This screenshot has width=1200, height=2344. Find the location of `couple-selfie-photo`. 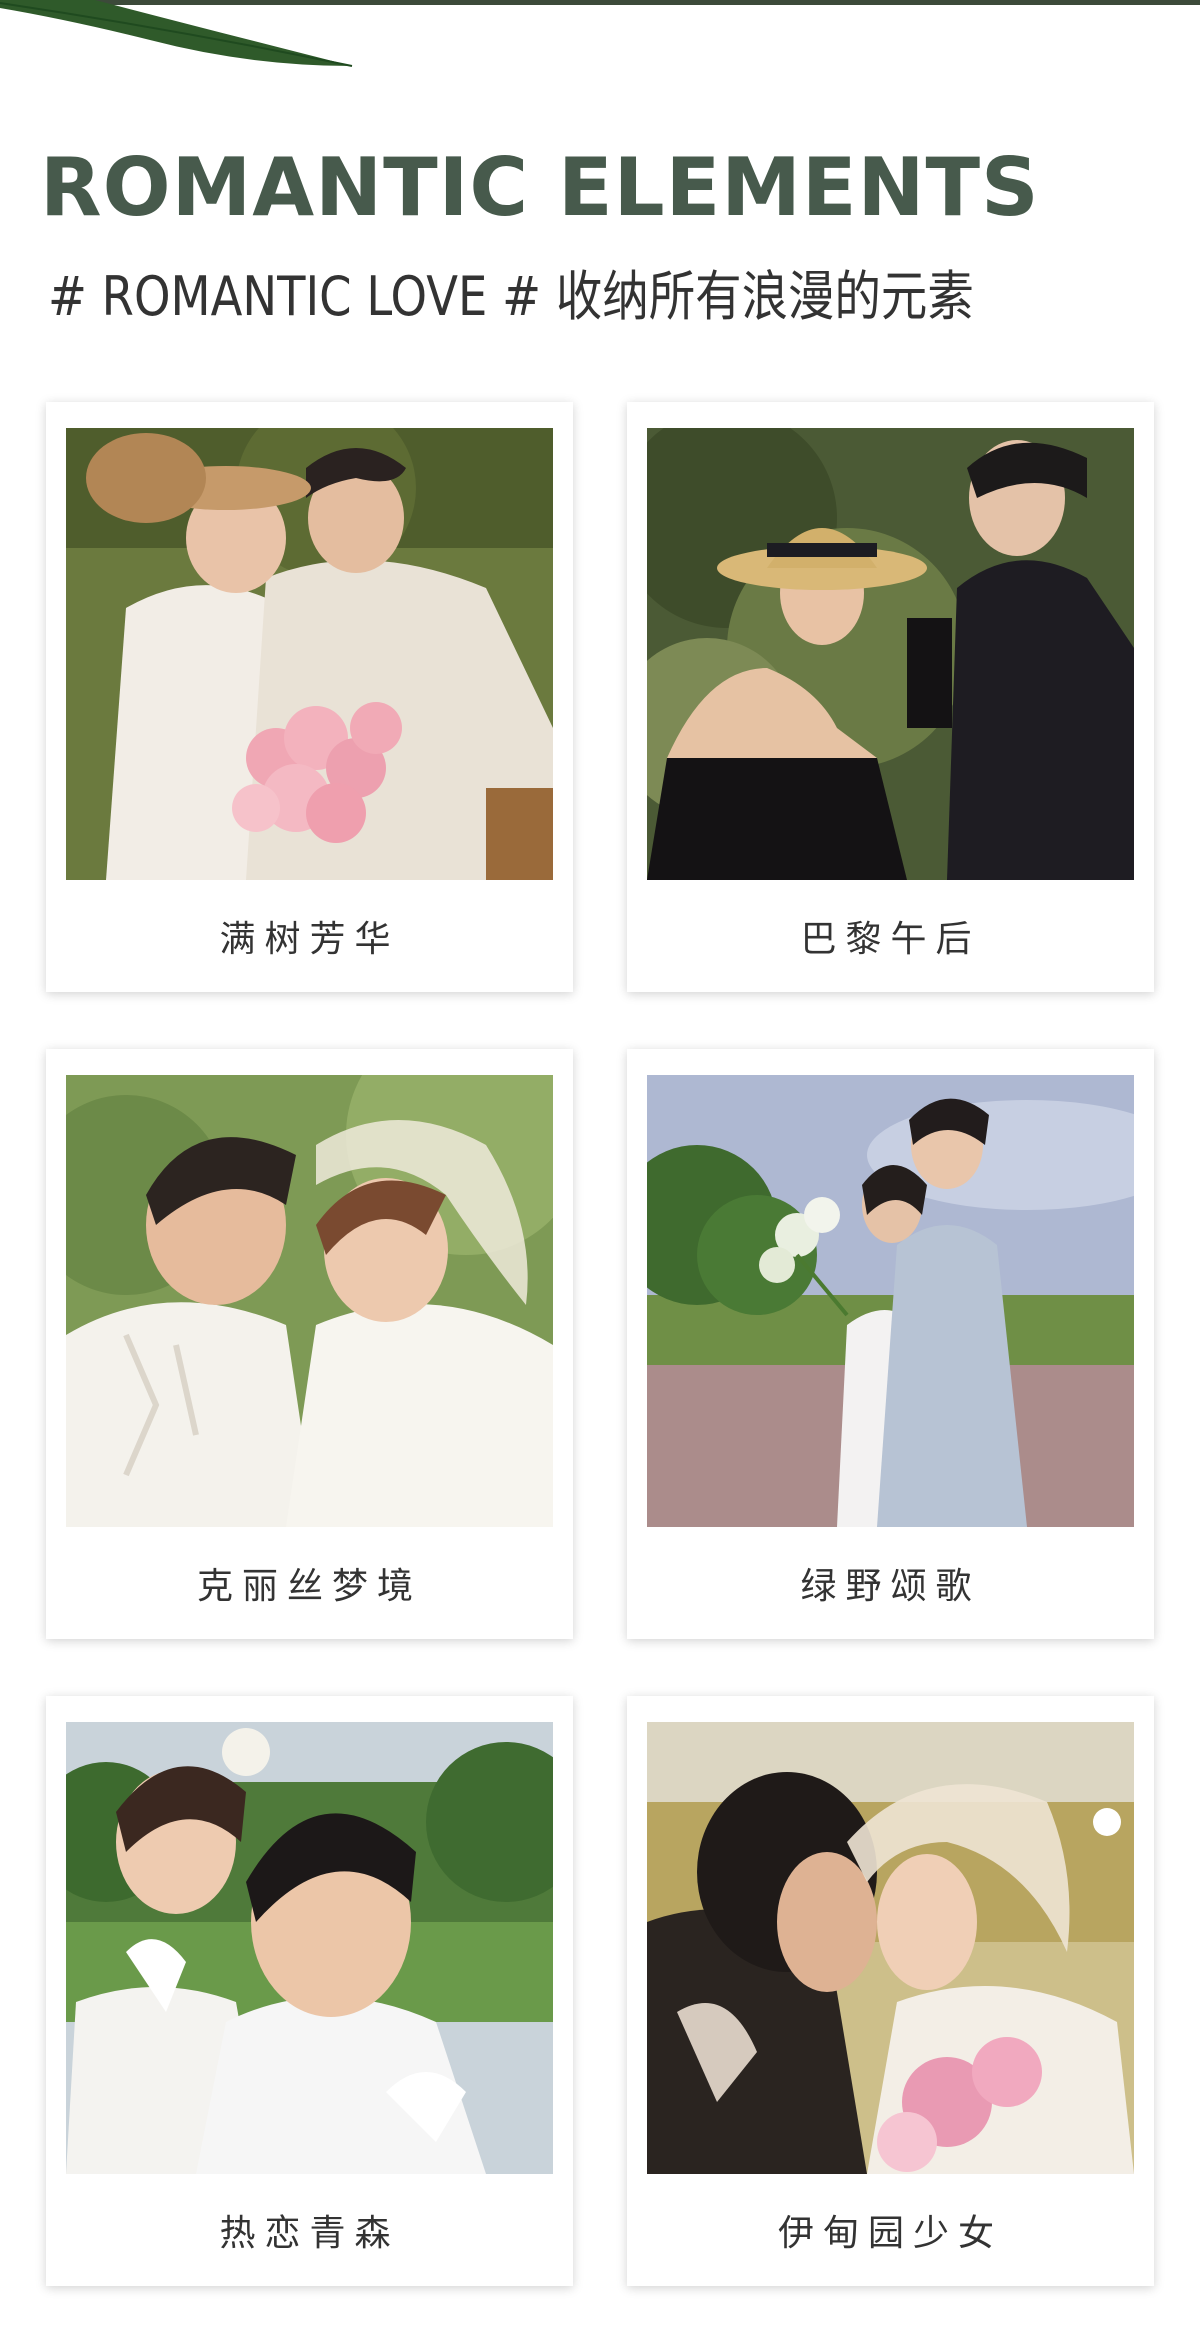

couple-selfie-photo is located at coordinates (309, 1948).